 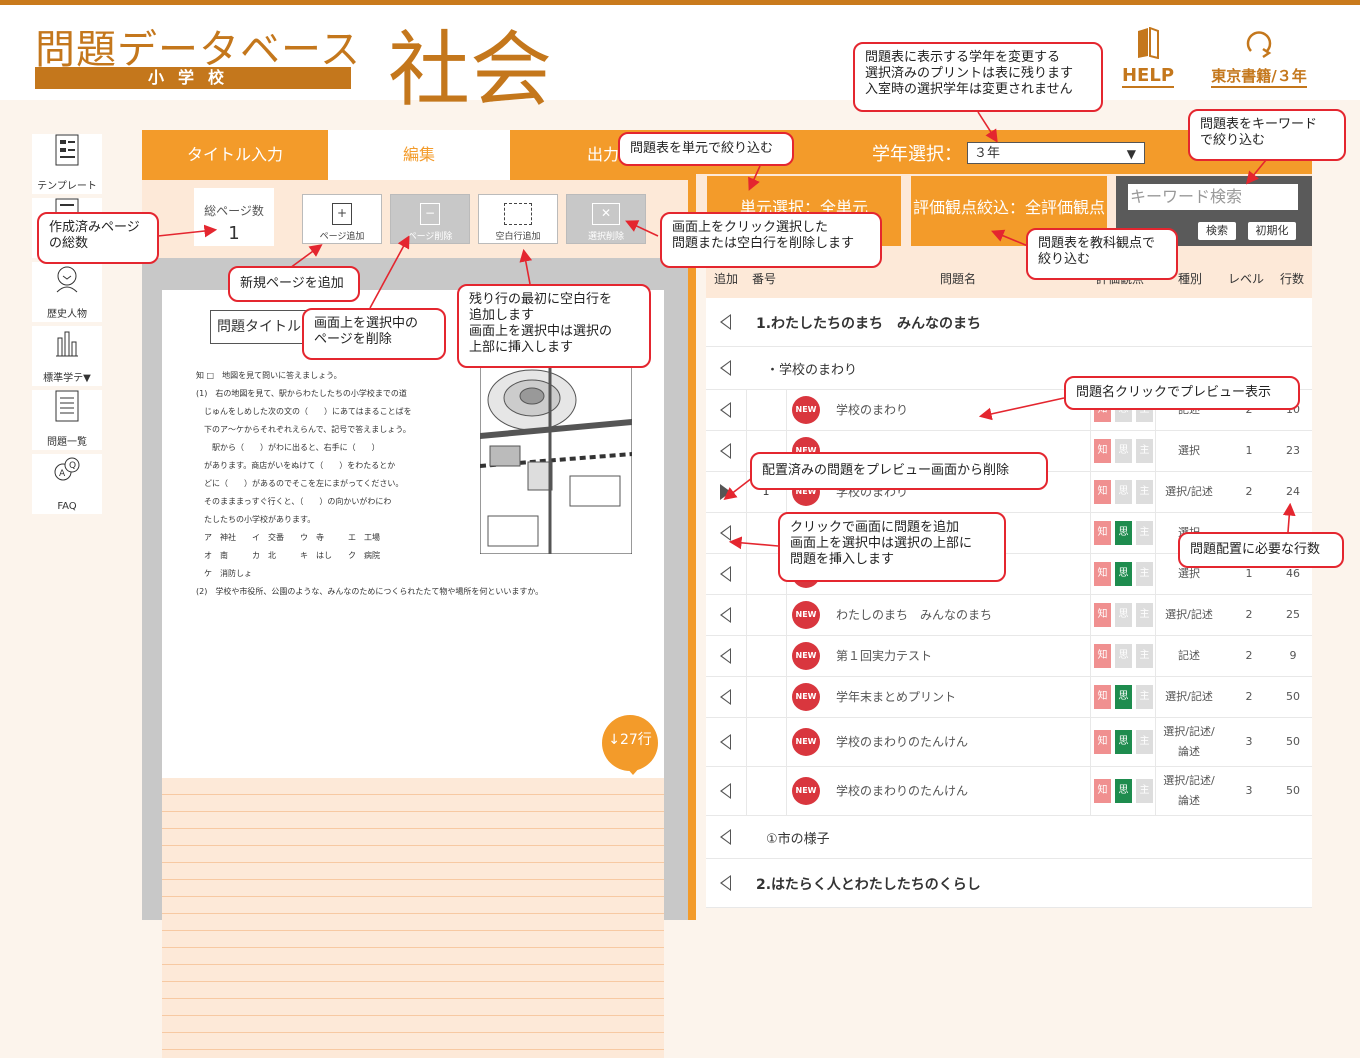 I want to click on col-add: 追加, so click(x=726, y=279).